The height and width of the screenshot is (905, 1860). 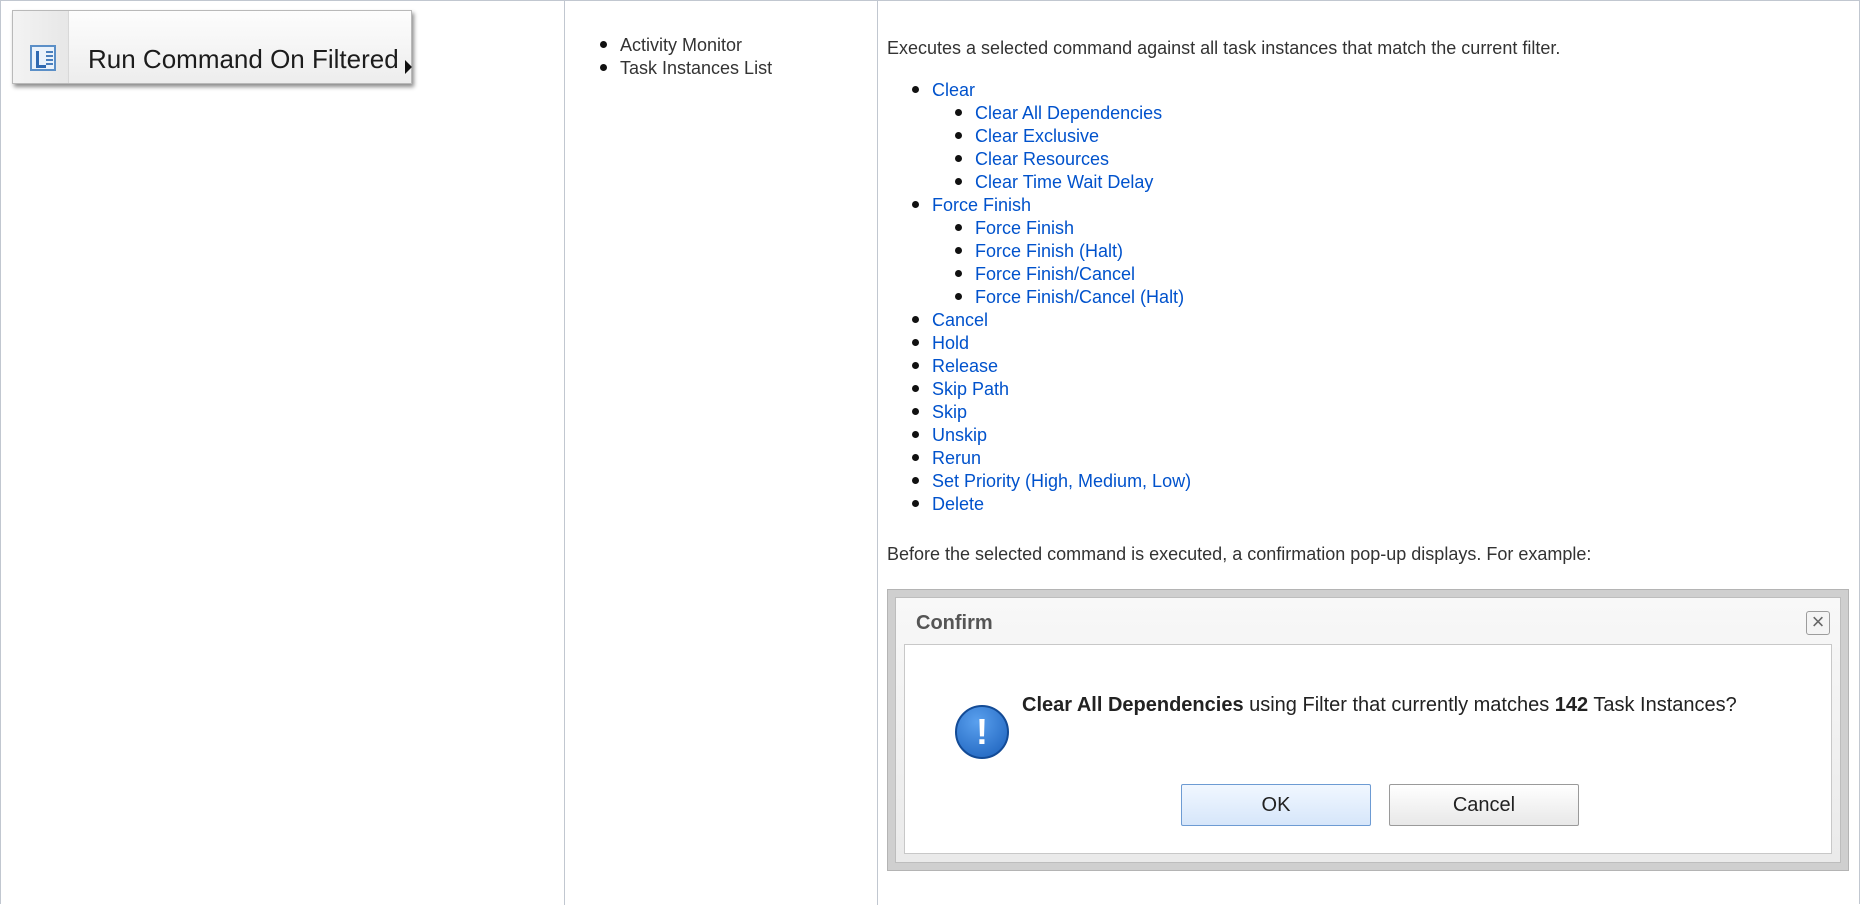 What do you see at coordinates (1068, 113) in the screenshot?
I see `command-link: Clear All Dependencies` at bounding box center [1068, 113].